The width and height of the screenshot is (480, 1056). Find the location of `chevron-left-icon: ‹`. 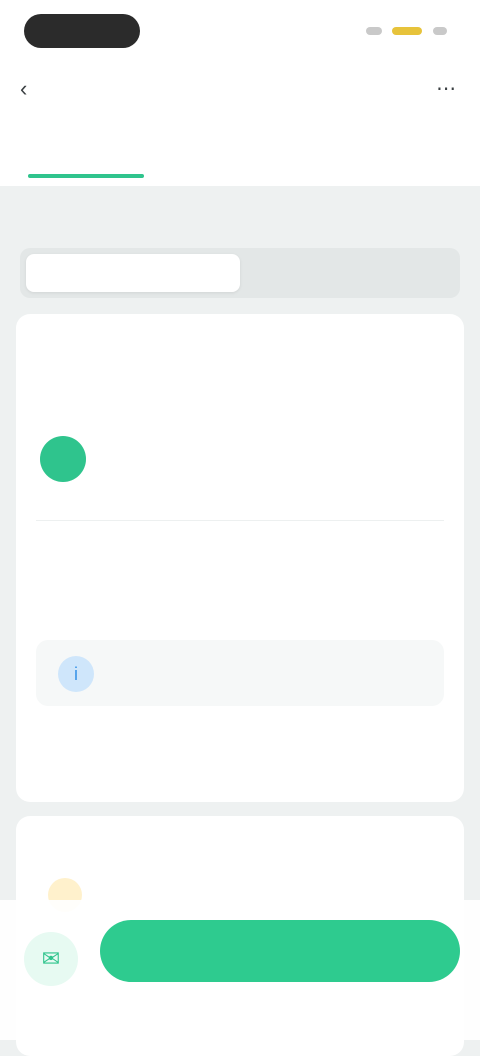

chevron-left-icon: ‹ is located at coordinates (23, 89).